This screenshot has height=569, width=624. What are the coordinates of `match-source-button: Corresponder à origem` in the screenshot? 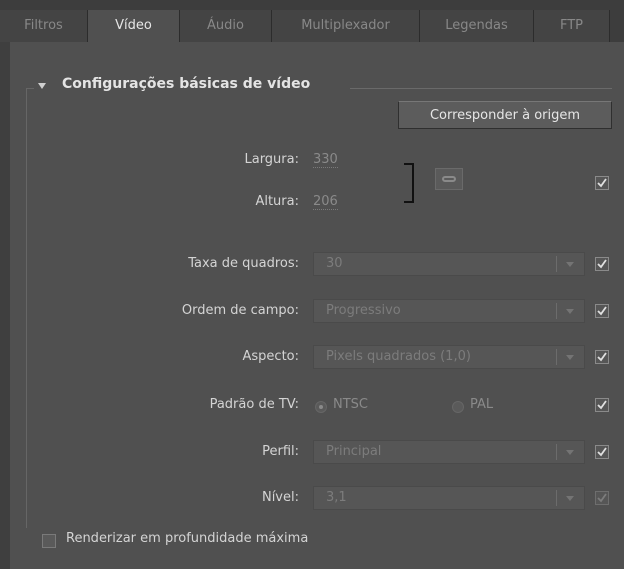 It's located at (505, 115).